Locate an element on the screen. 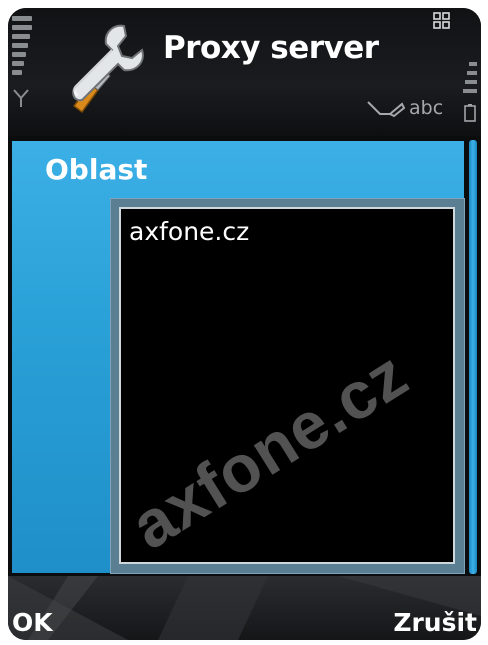 This screenshot has height=645, width=488. signal-strength-icon is located at coordinates (22, 49).